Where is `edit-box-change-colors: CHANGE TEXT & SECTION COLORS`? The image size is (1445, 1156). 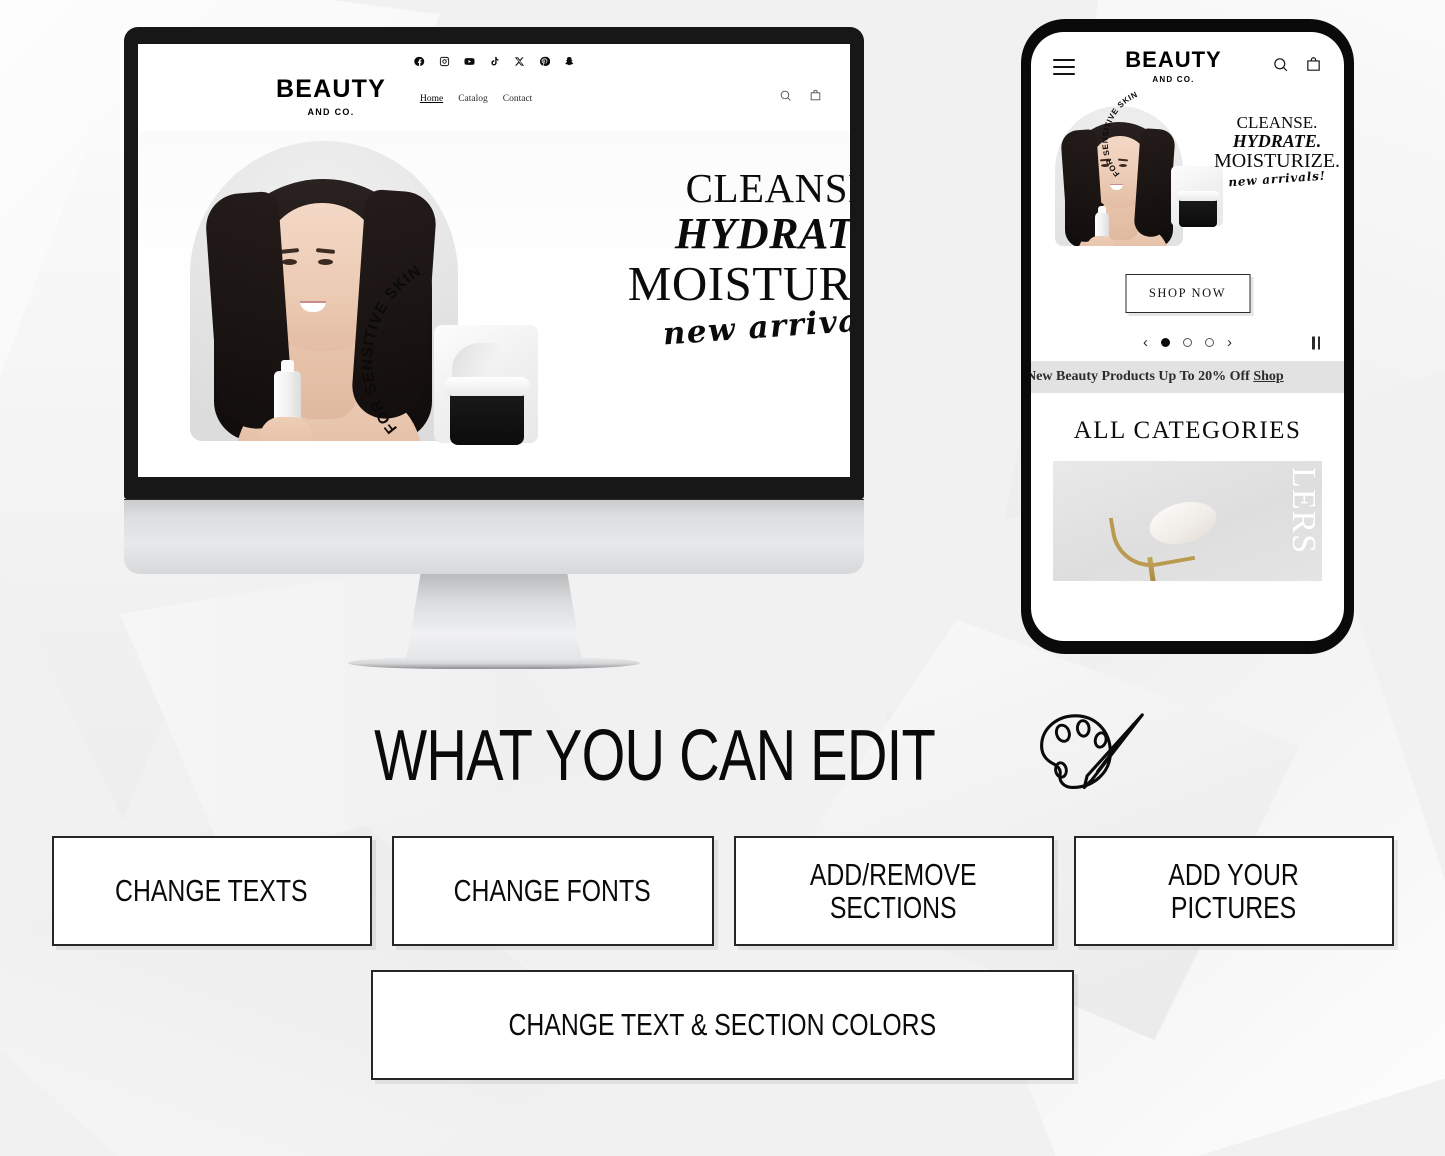
edit-box-change-colors: CHANGE TEXT & SECTION COLORS is located at coordinates (722, 1025).